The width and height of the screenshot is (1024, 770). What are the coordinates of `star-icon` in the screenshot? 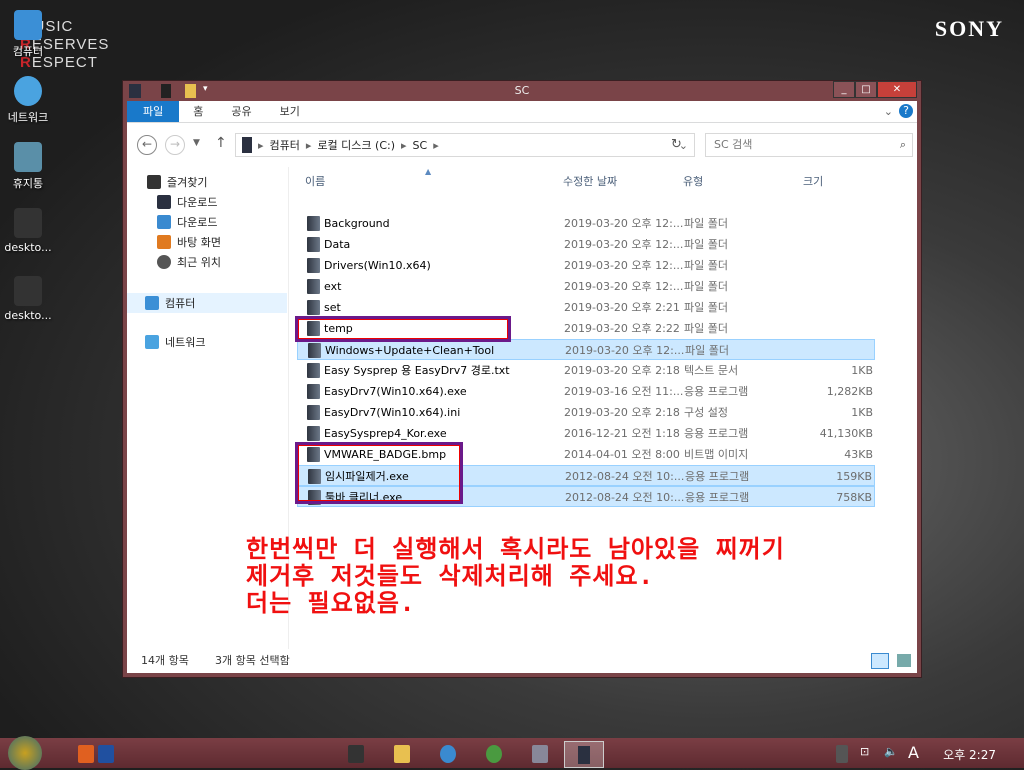 It's located at (154, 182).